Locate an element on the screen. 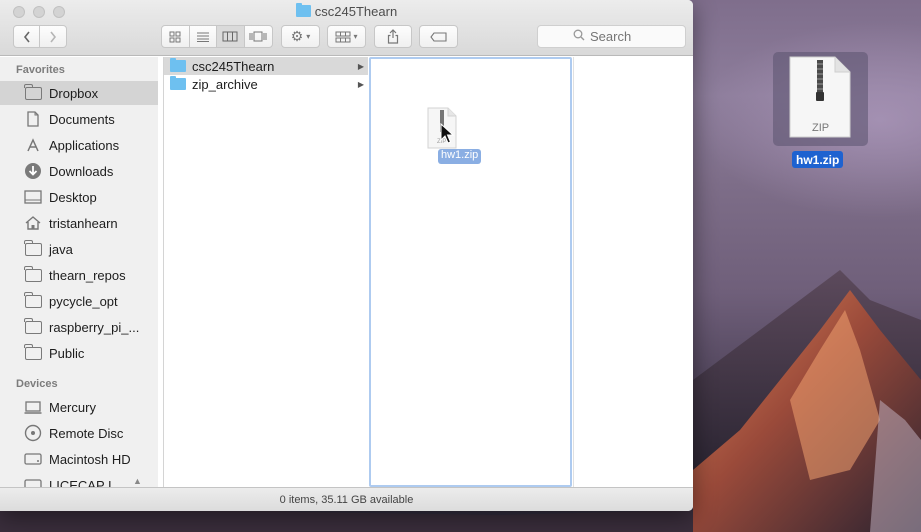 The image size is (921, 532). share-button is located at coordinates (393, 36).